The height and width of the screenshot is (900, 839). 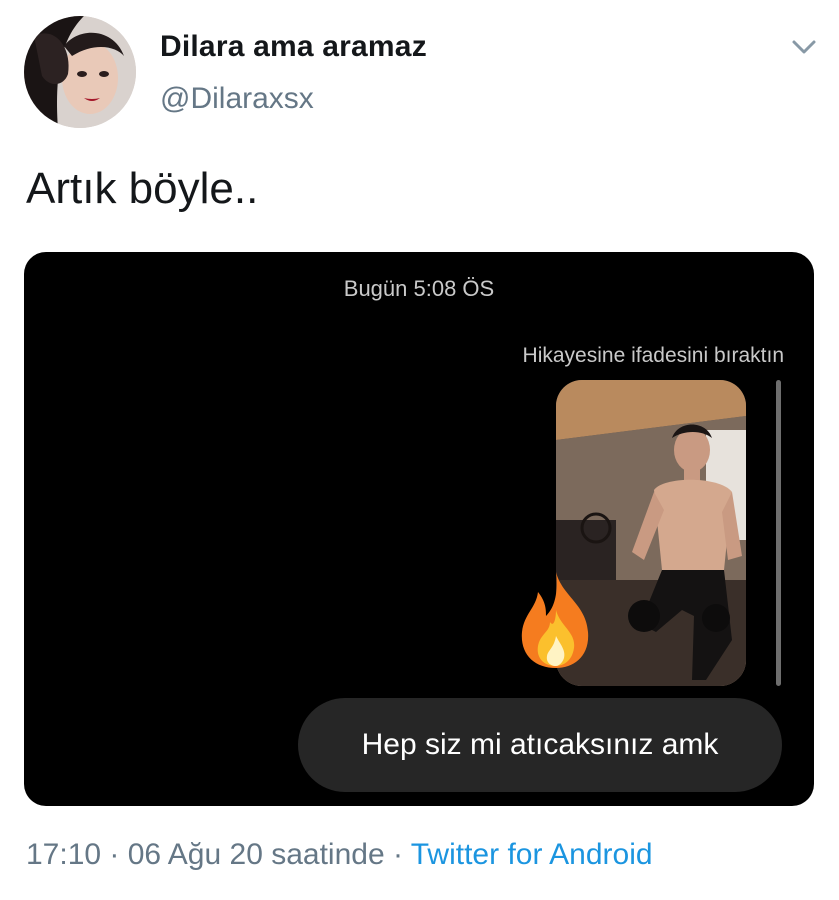 What do you see at coordinates (63, 854) in the screenshot?
I see `tweet-time: 17:10` at bounding box center [63, 854].